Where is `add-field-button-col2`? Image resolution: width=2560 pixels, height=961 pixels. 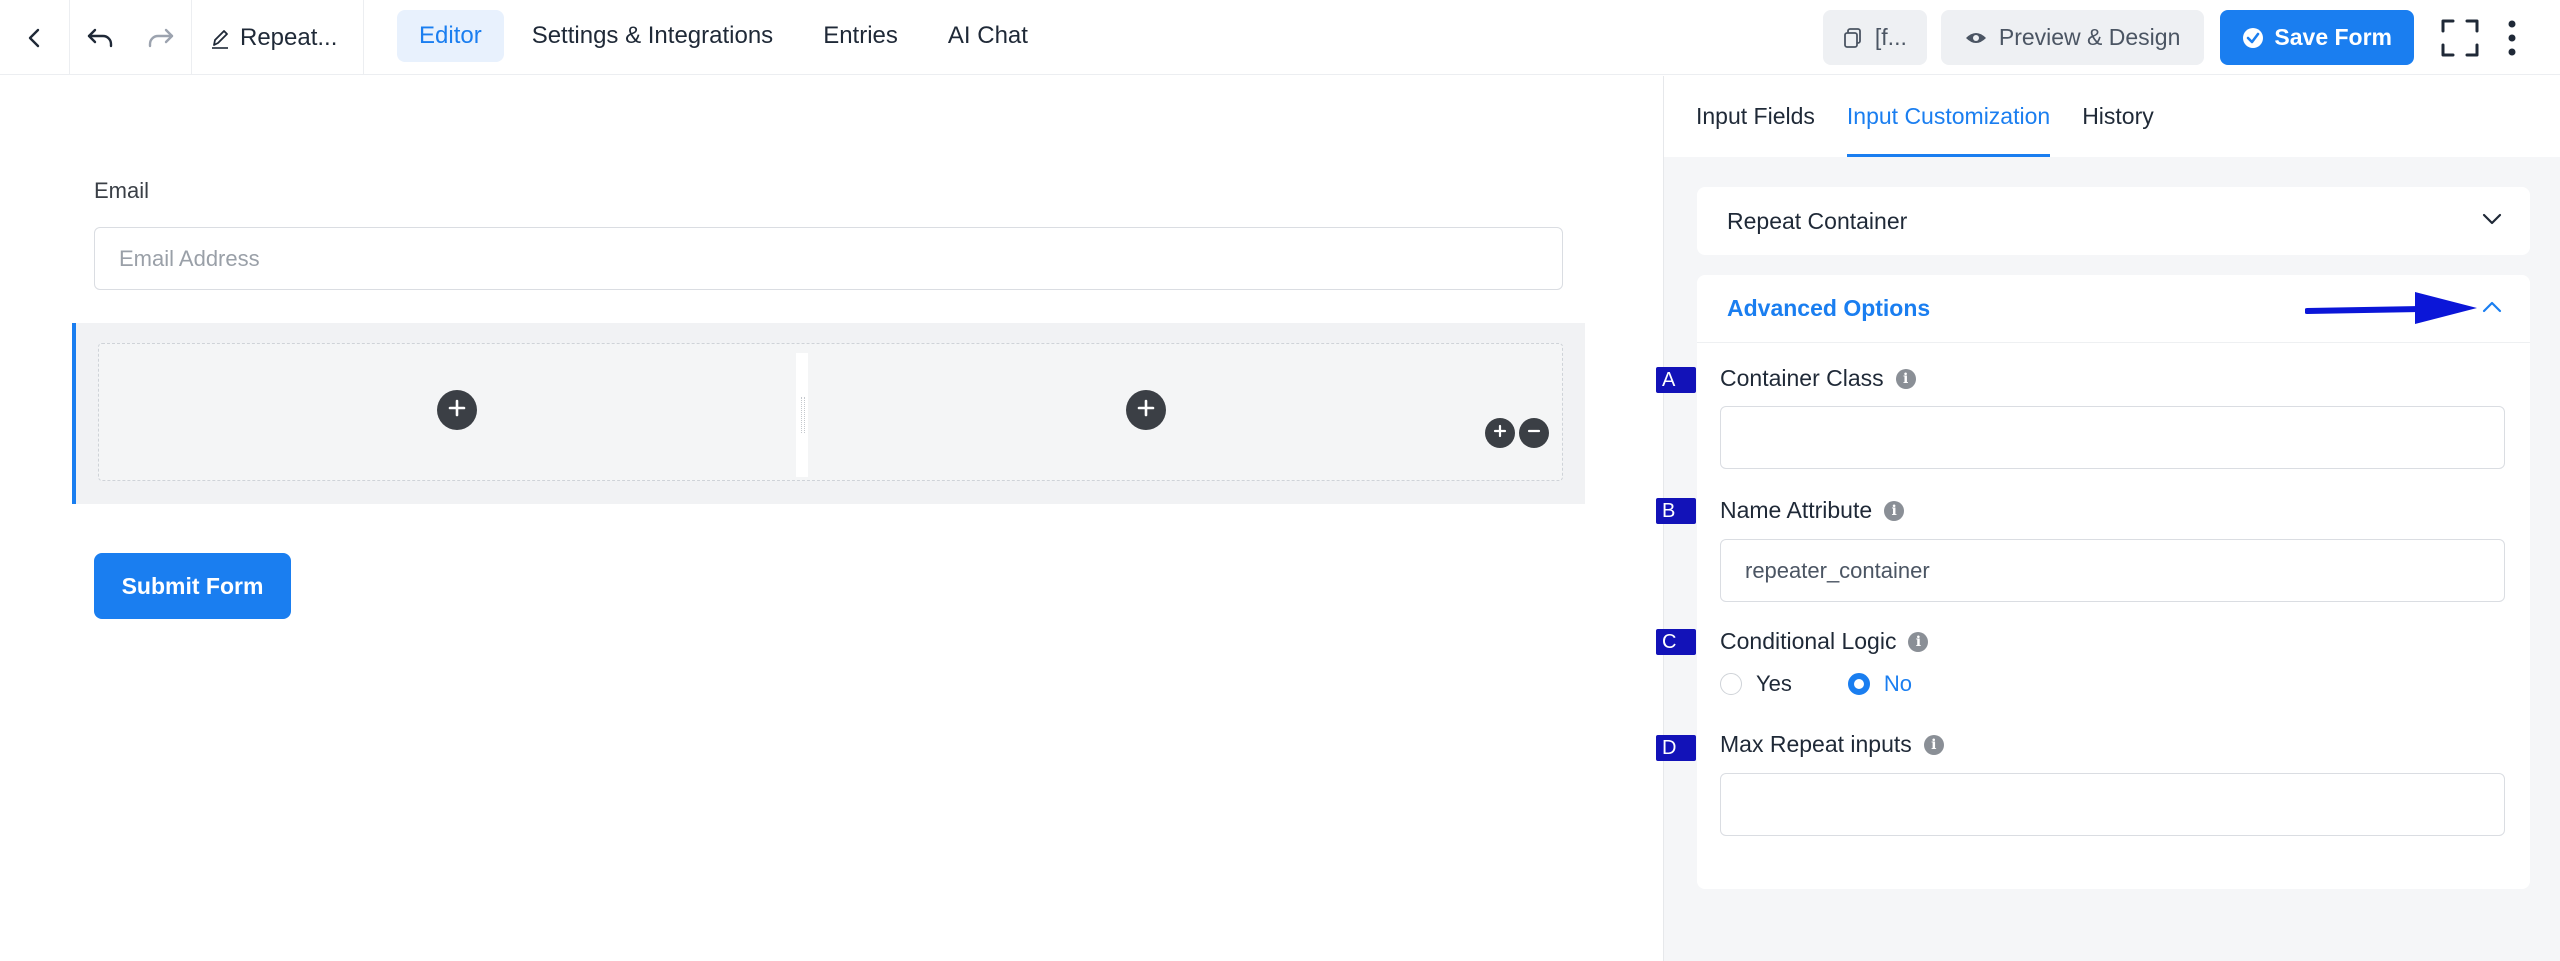
add-field-button-col2 is located at coordinates (1146, 410).